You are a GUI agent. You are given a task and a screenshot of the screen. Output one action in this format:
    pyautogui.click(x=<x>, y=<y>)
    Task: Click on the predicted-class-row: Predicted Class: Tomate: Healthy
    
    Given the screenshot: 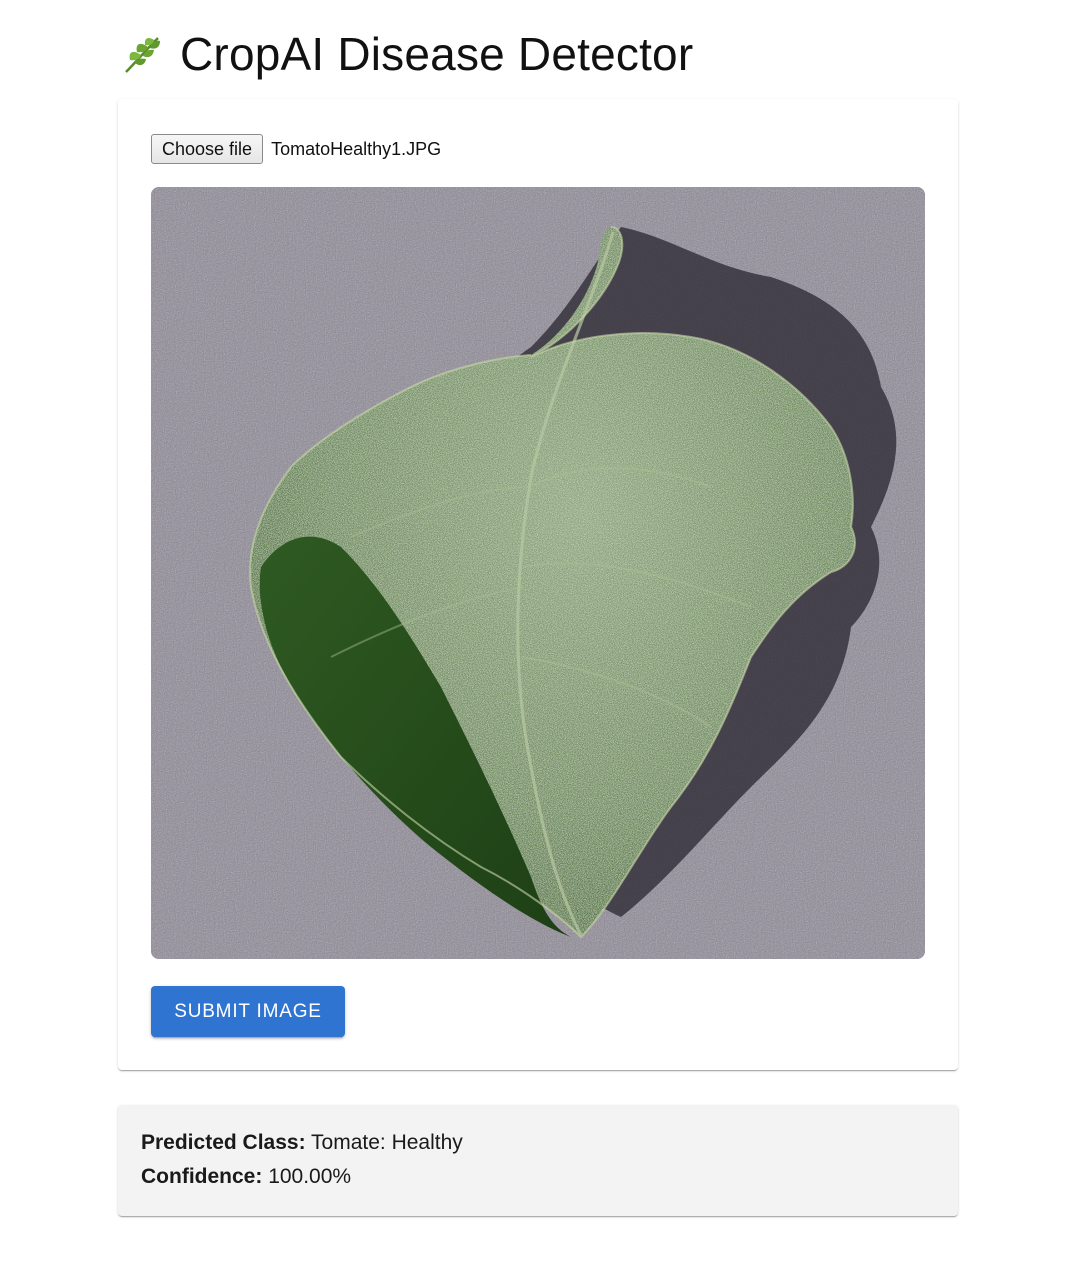 What is the action you would take?
    pyautogui.click(x=302, y=1143)
    